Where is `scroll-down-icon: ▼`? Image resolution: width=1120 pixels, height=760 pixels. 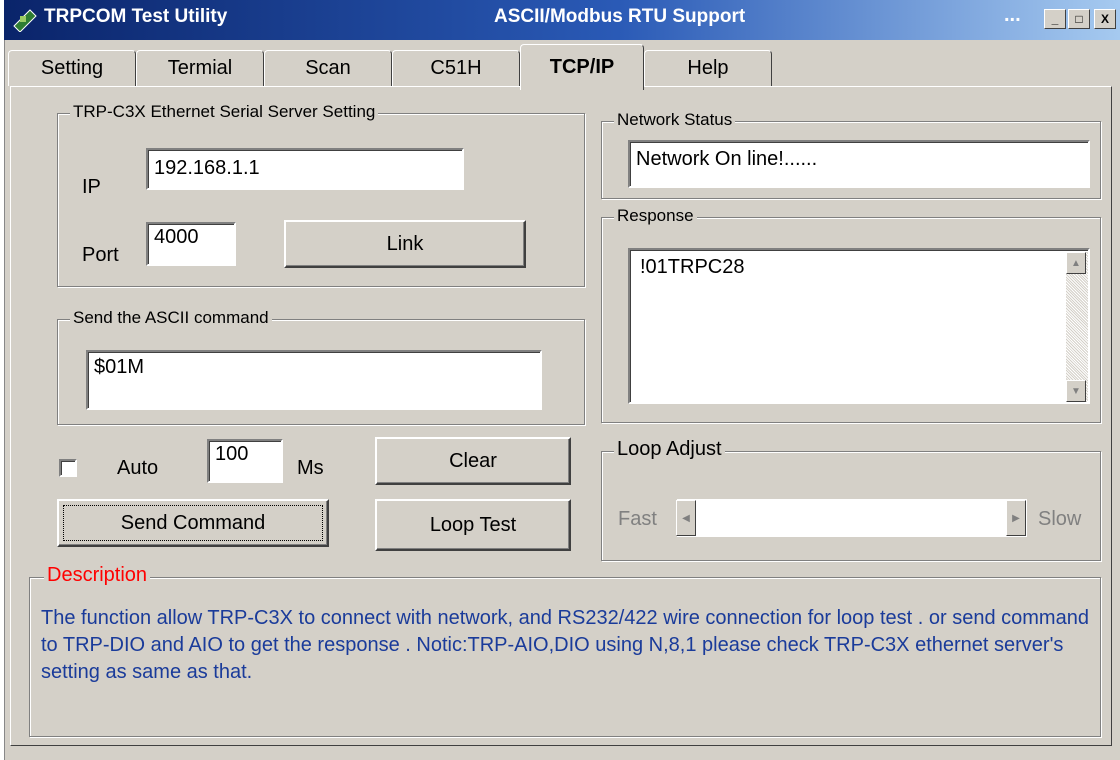
scroll-down-icon: ▼ is located at coordinates (1076, 391).